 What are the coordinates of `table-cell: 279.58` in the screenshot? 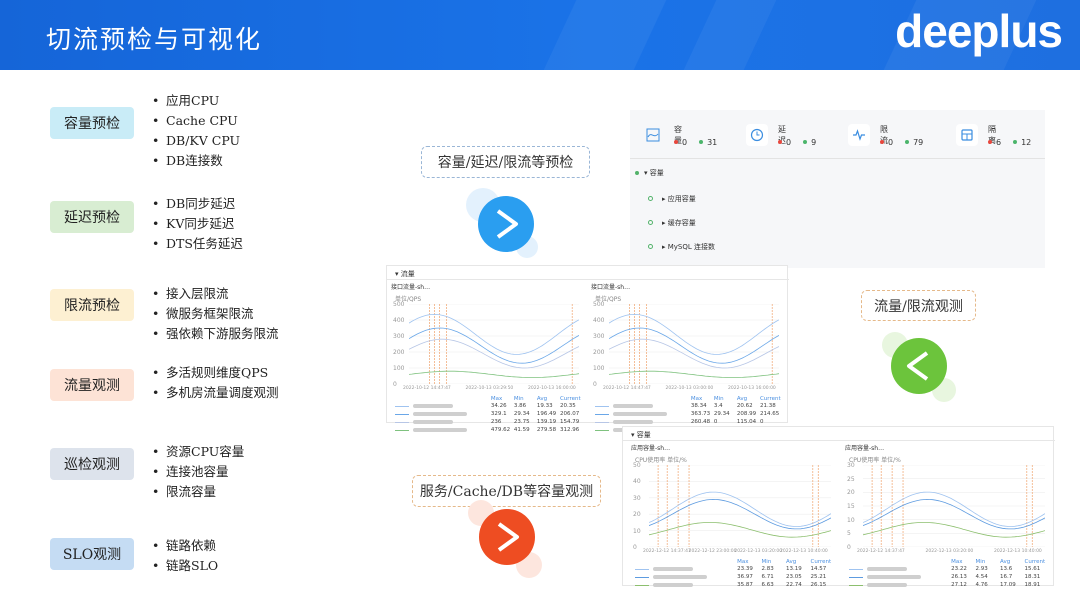 It's located at (546, 430).